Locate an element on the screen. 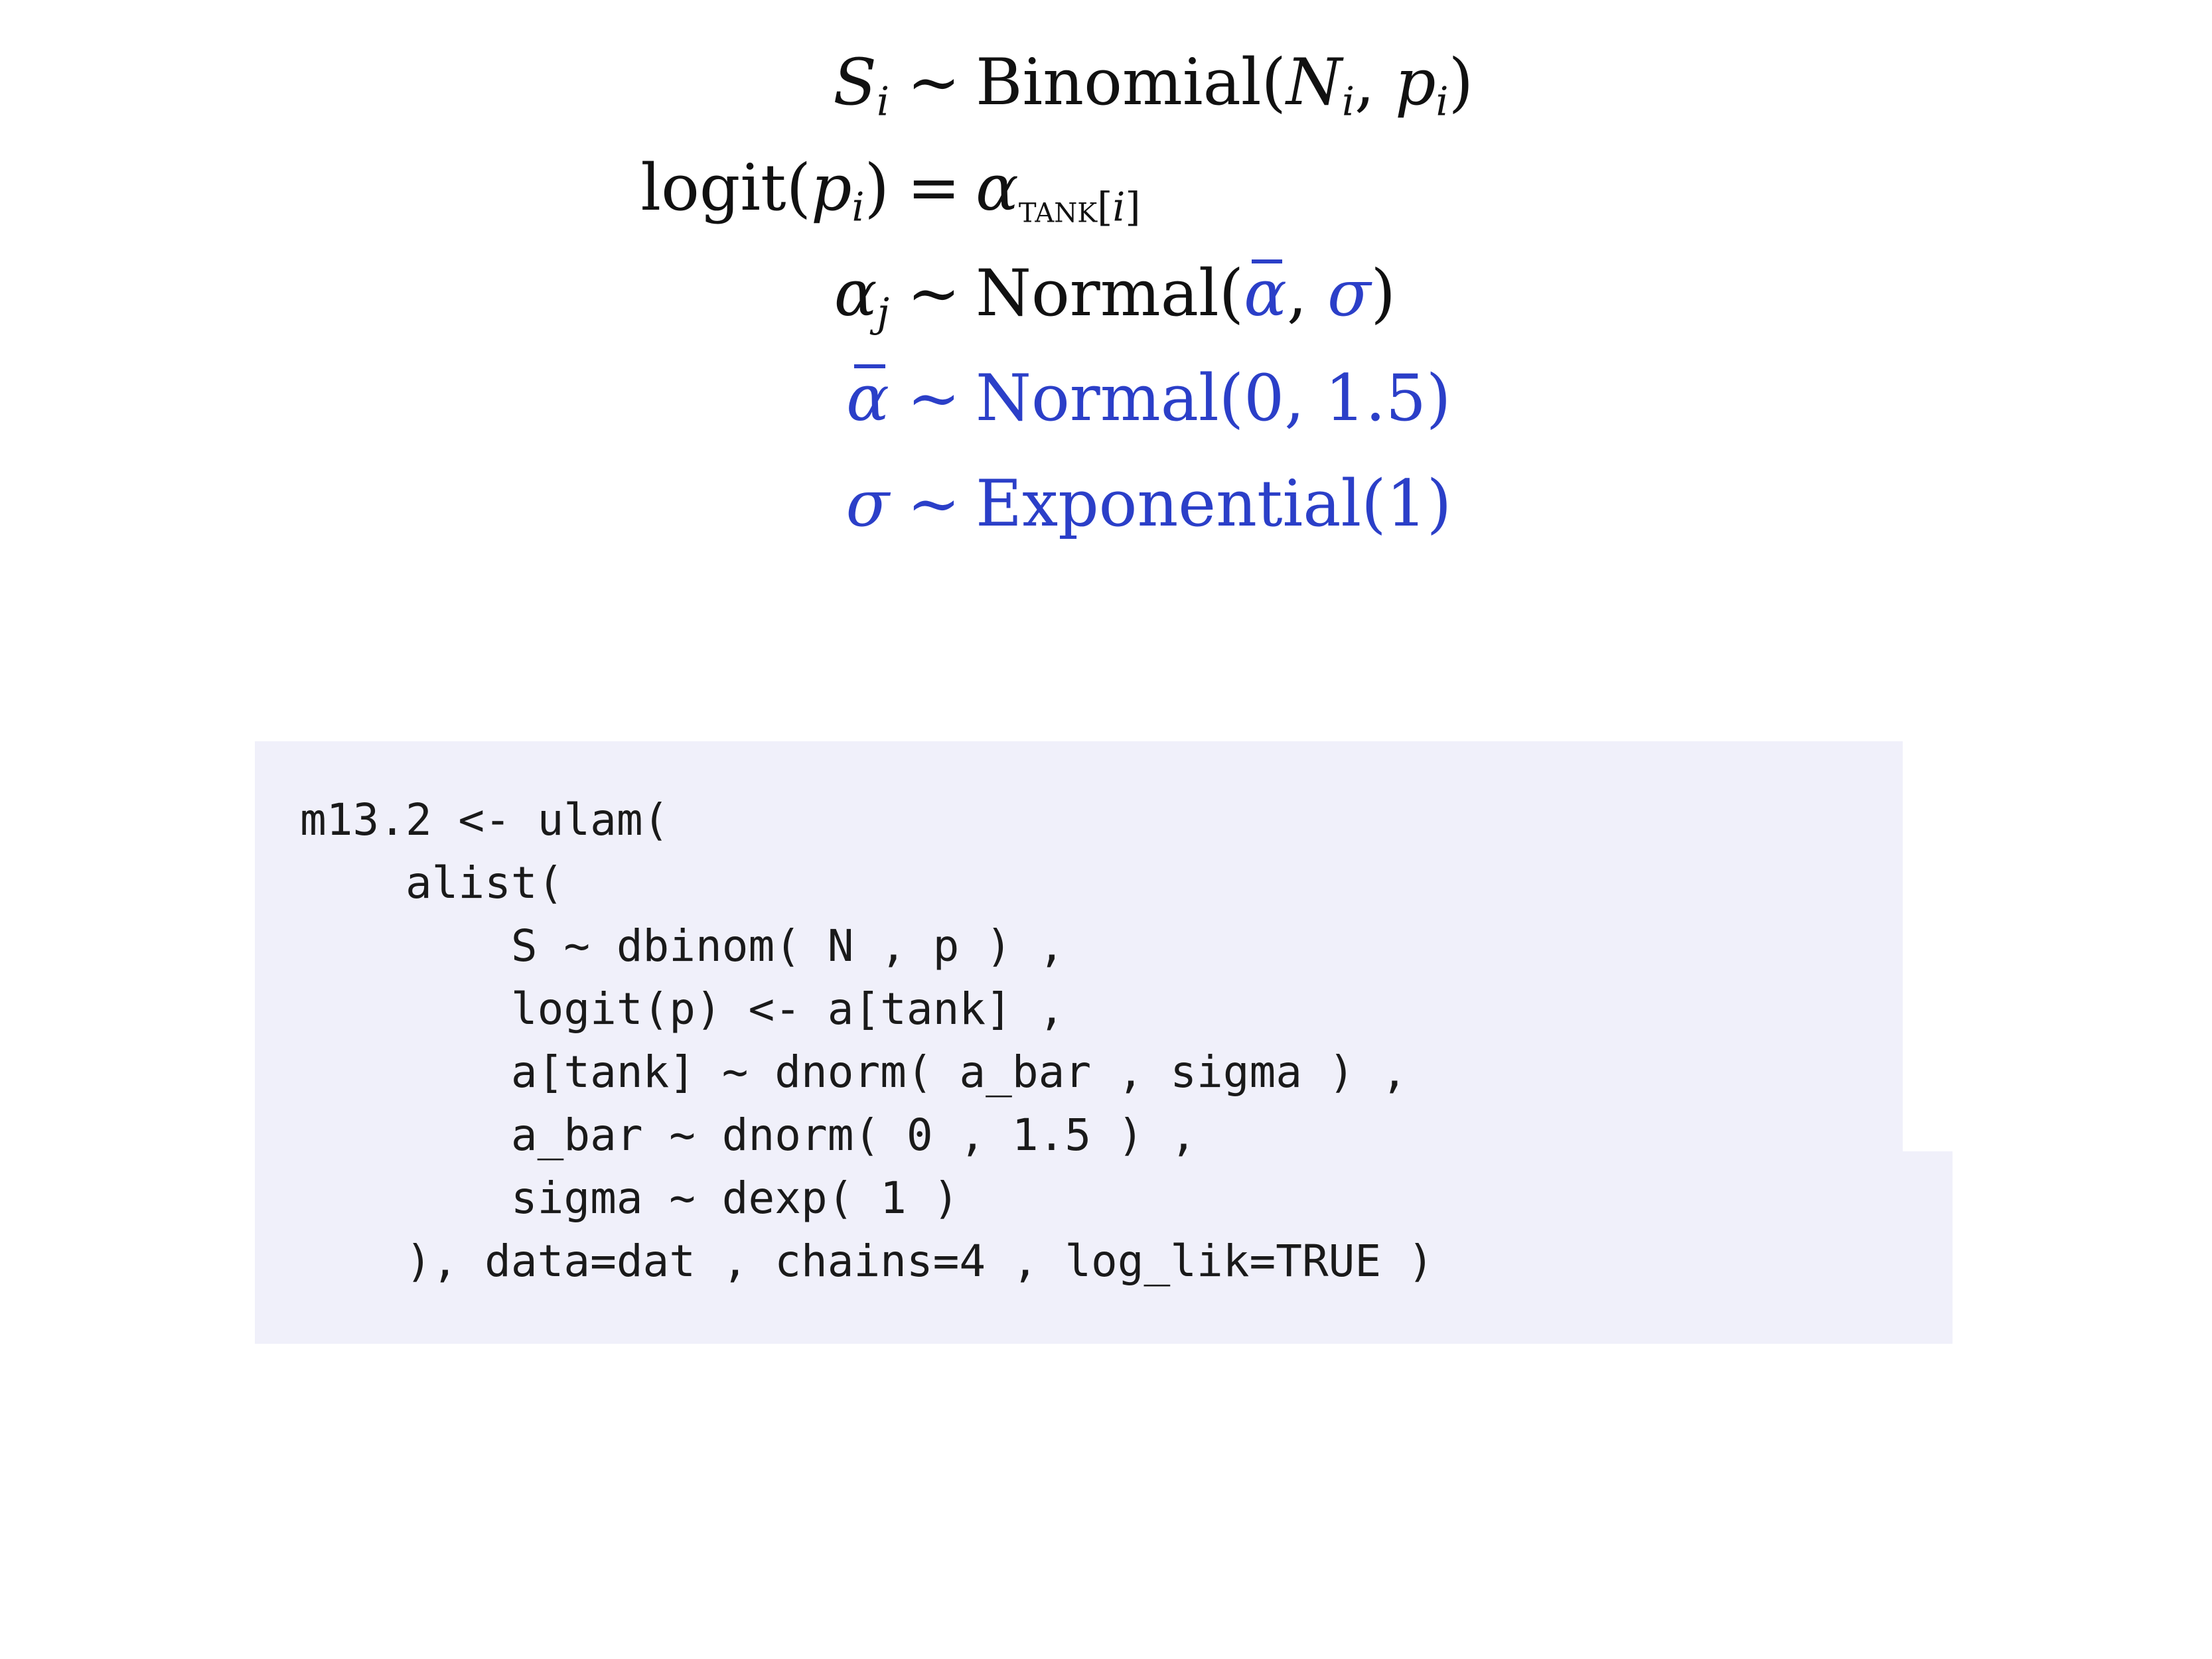 This screenshot has height=1659, width=2212. equation-token: Normal( is located at coordinates (1110, 293).